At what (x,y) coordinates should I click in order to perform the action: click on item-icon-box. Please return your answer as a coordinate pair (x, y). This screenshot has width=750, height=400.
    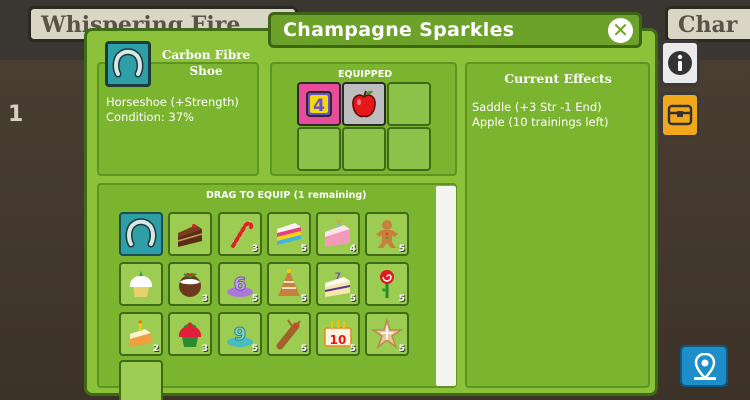
    Looking at the image, I should click on (128, 64).